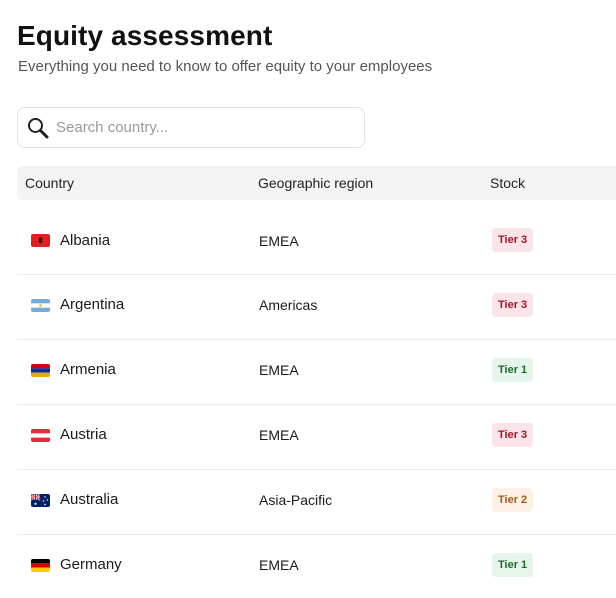  What do you see at coordinates (513, 500) in the screenshot?
I see `stock-tier-badge: Tier 2` at bounding box center [513, 500].